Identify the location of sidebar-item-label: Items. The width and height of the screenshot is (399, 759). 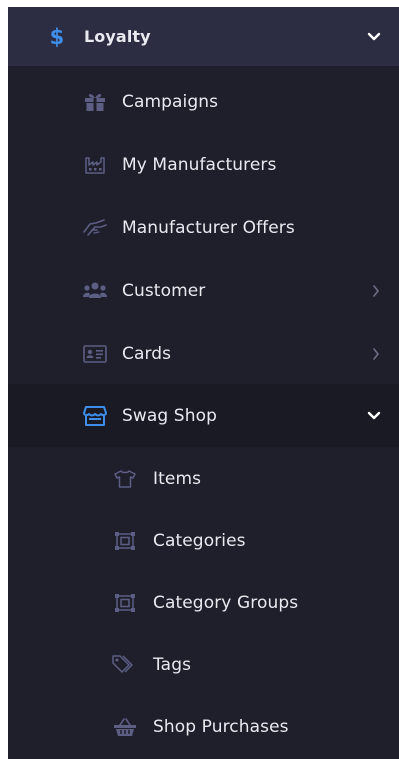
(177, 479).